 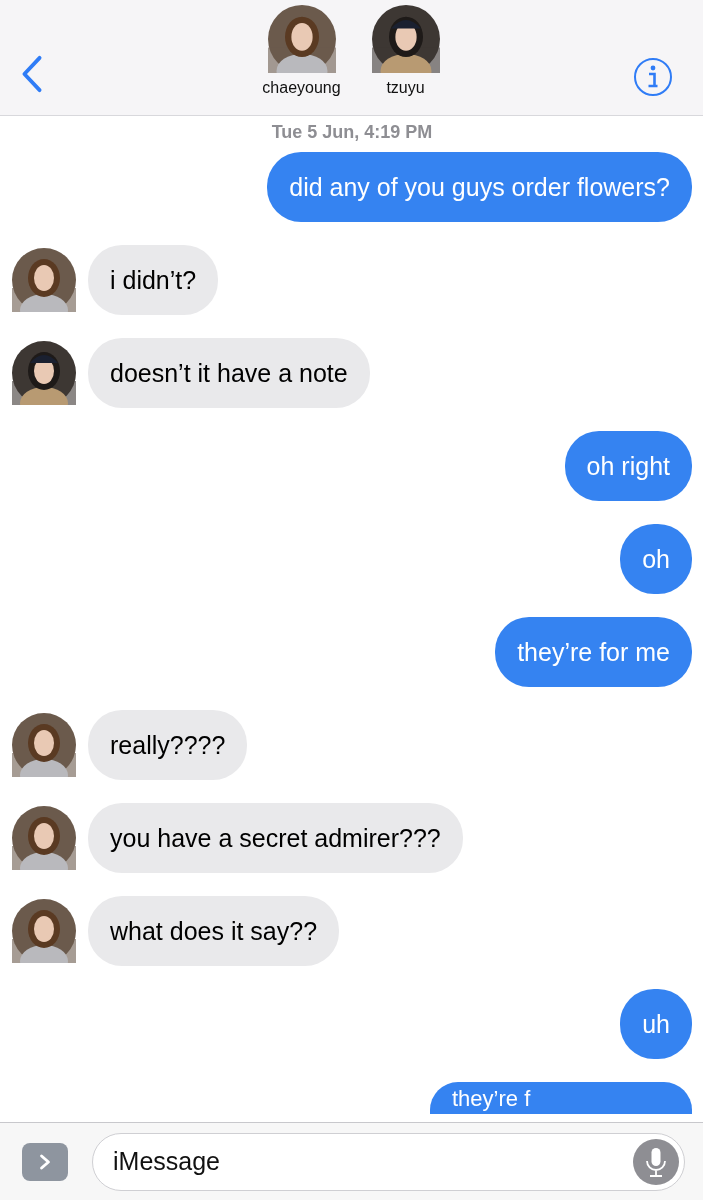 I want to click on message-bubble: they’re f, so click(x=561, y=1098).